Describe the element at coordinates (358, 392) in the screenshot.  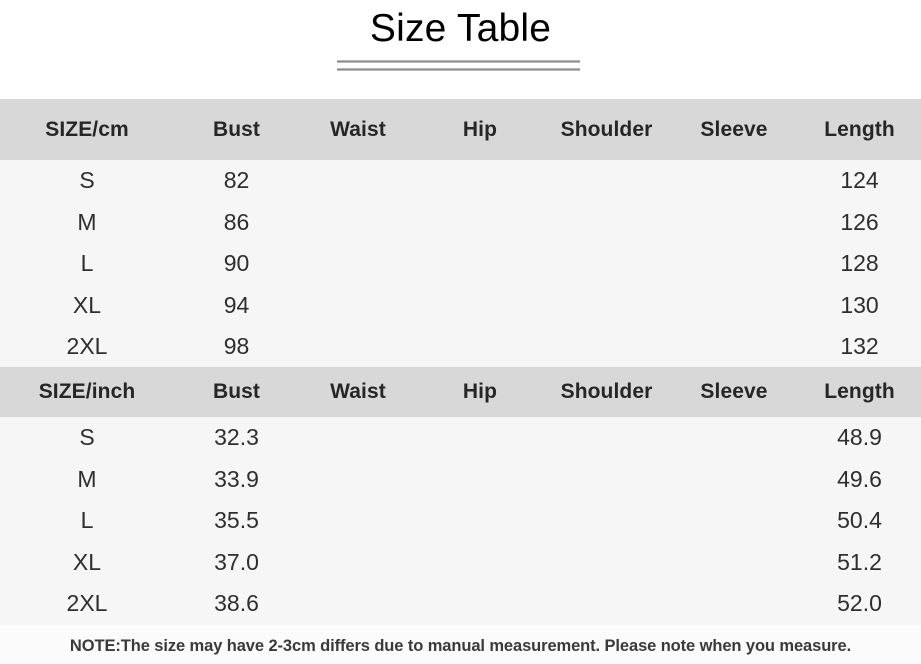
I see `inch-col-header-waist: Waist` at that location.